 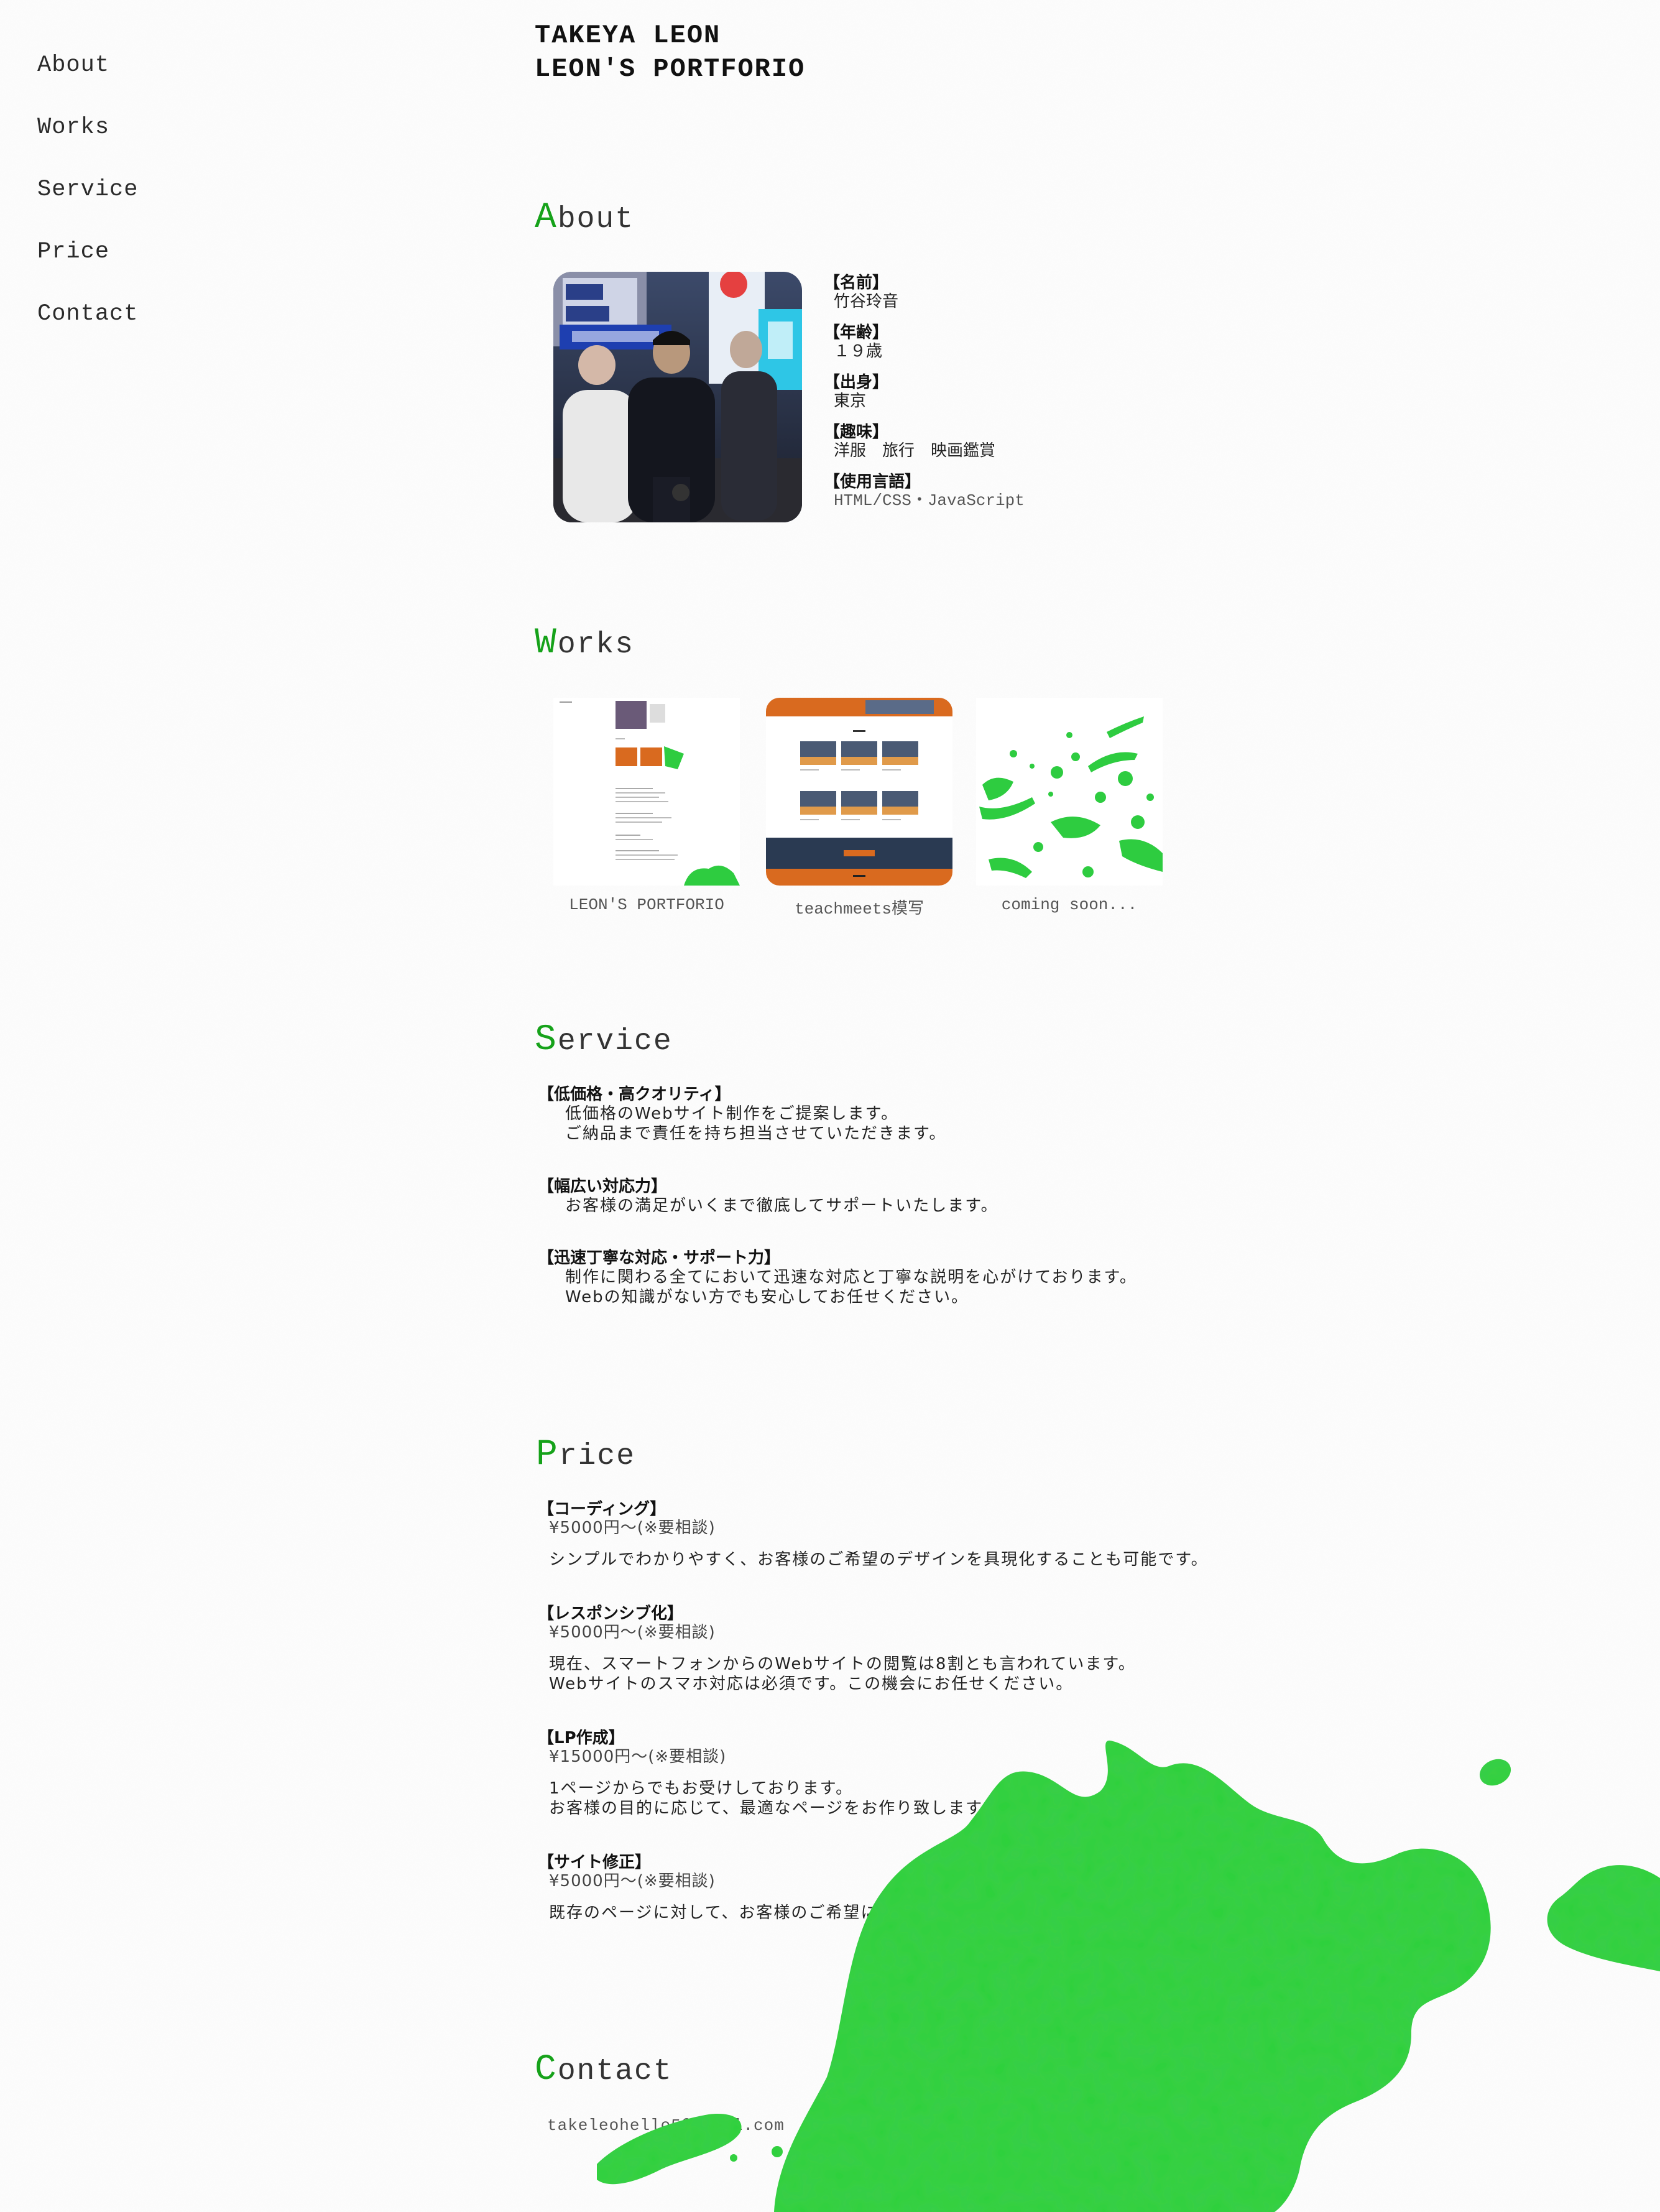 What do you see at coordinates (547, 1455) in the screenshot?
I see `price-title-initial: P` at bounding box center [547, 1455].